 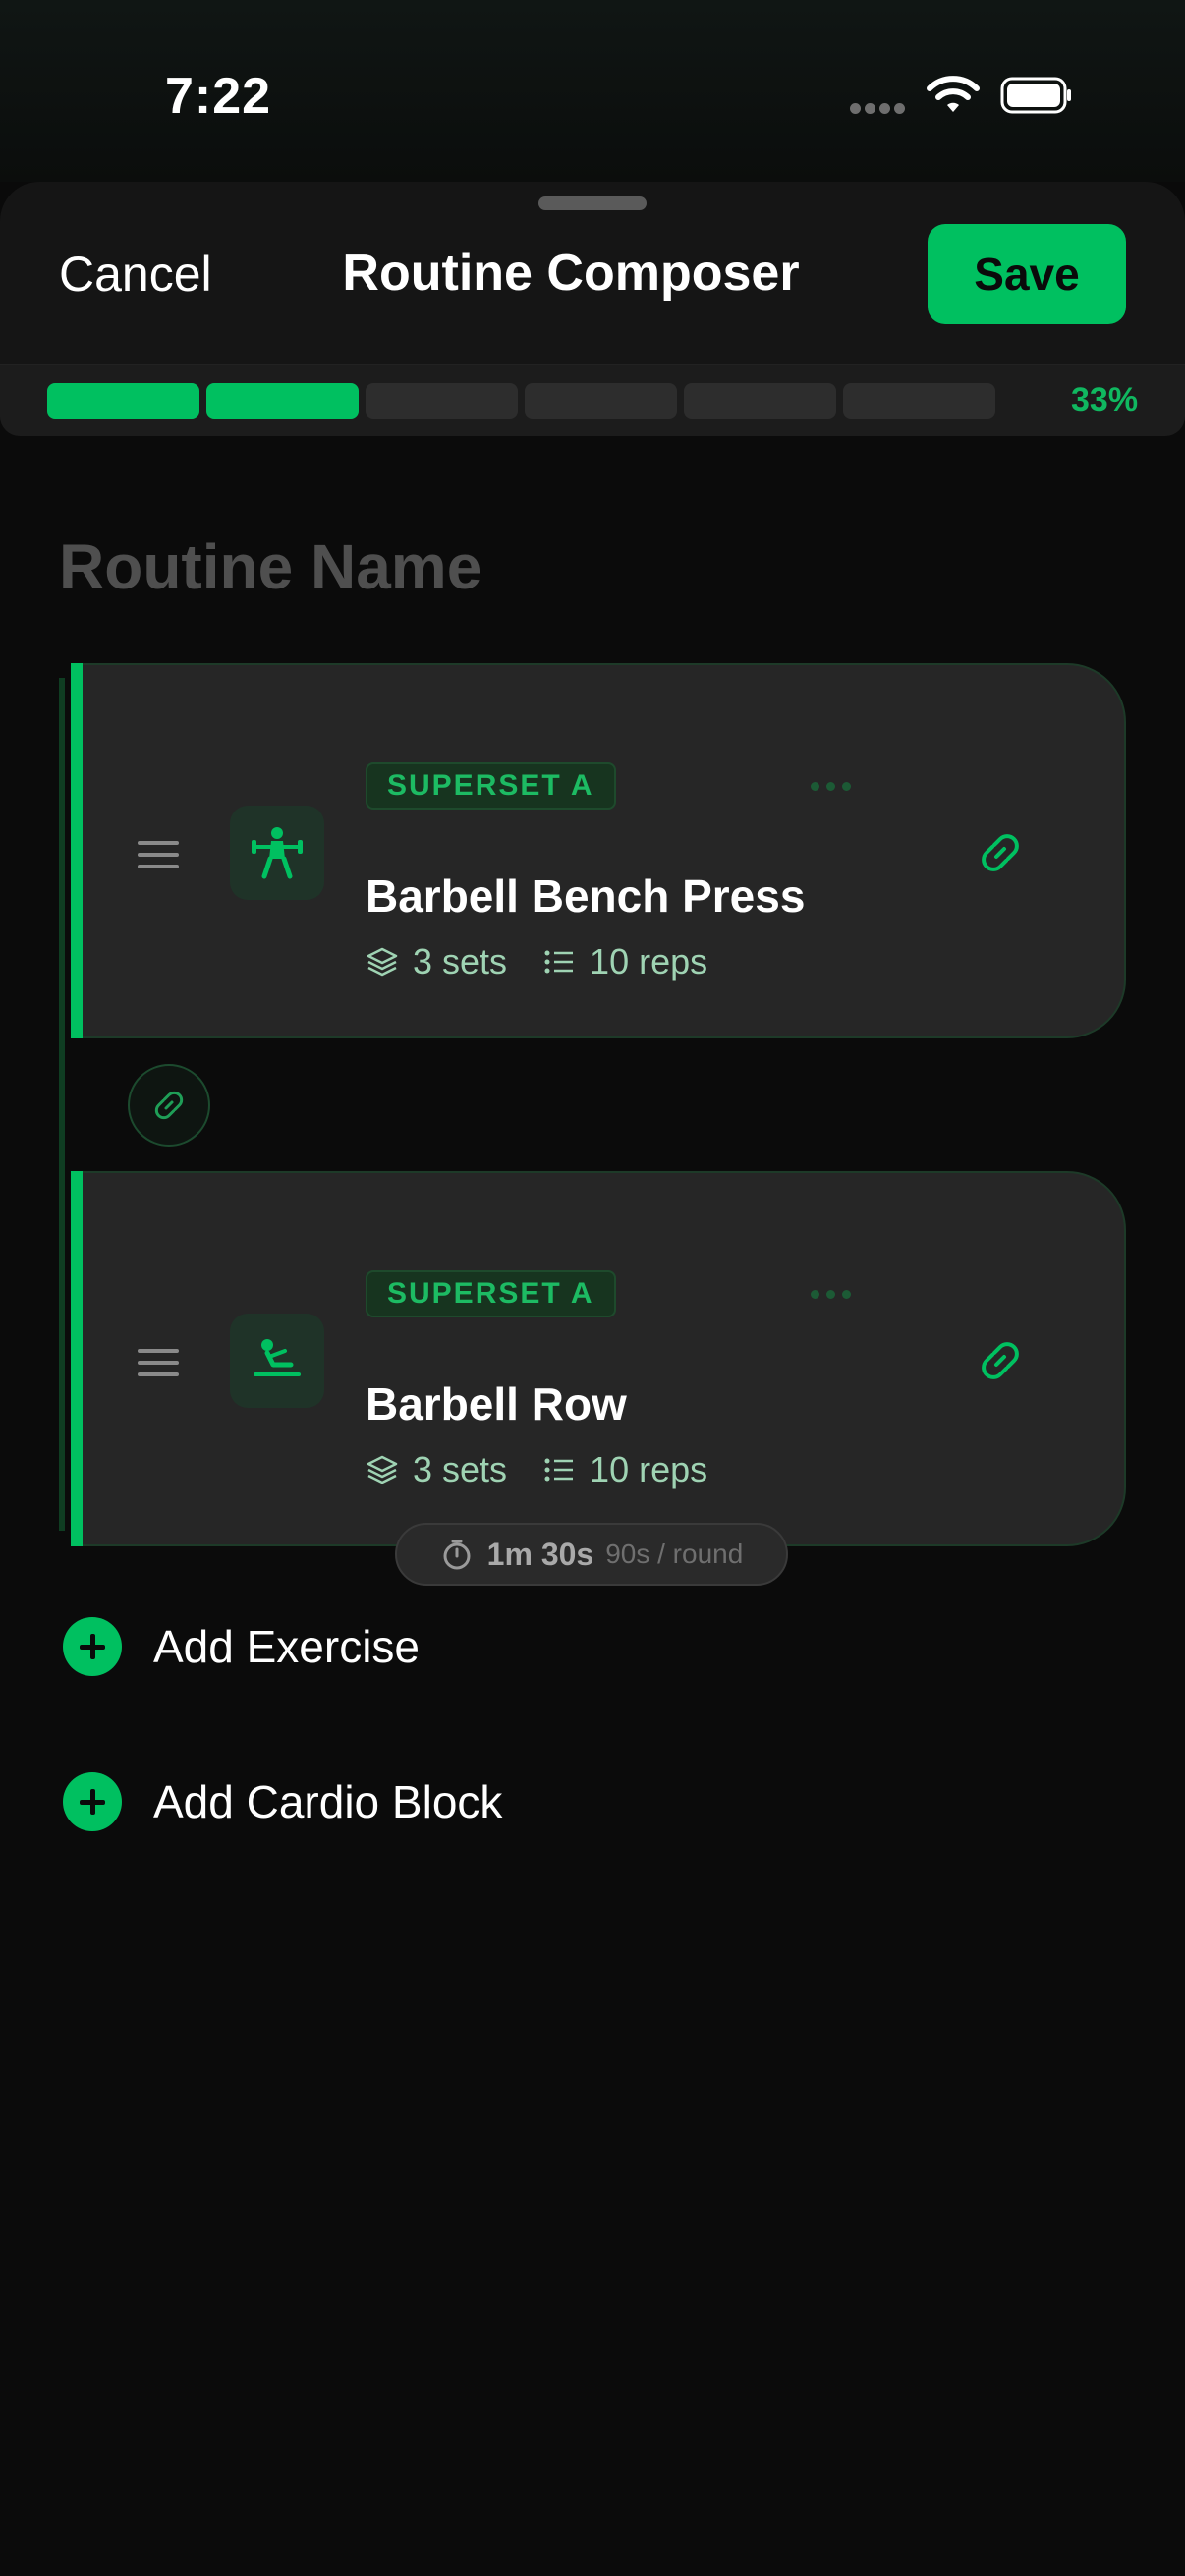 I want to click on rowing-icon, so click(x=277, y=1361).